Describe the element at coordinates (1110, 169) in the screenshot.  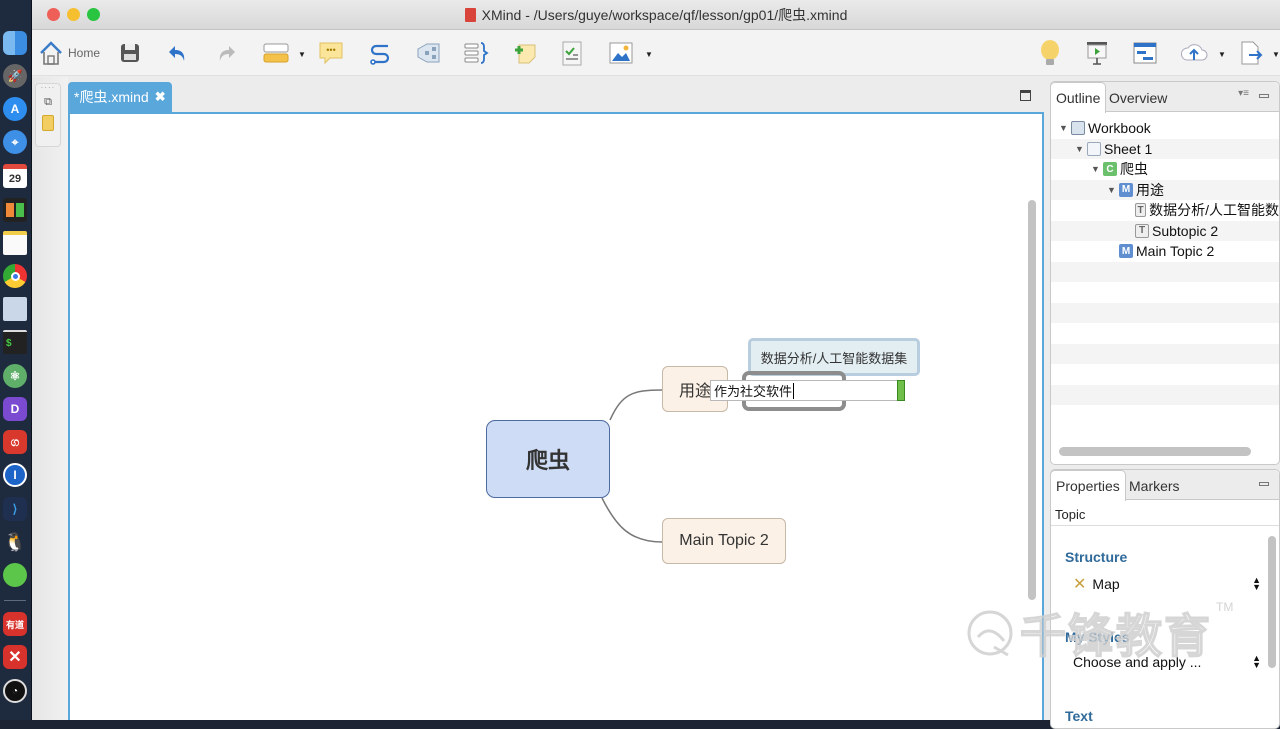
I see `central-topic-icon: C` at that location.